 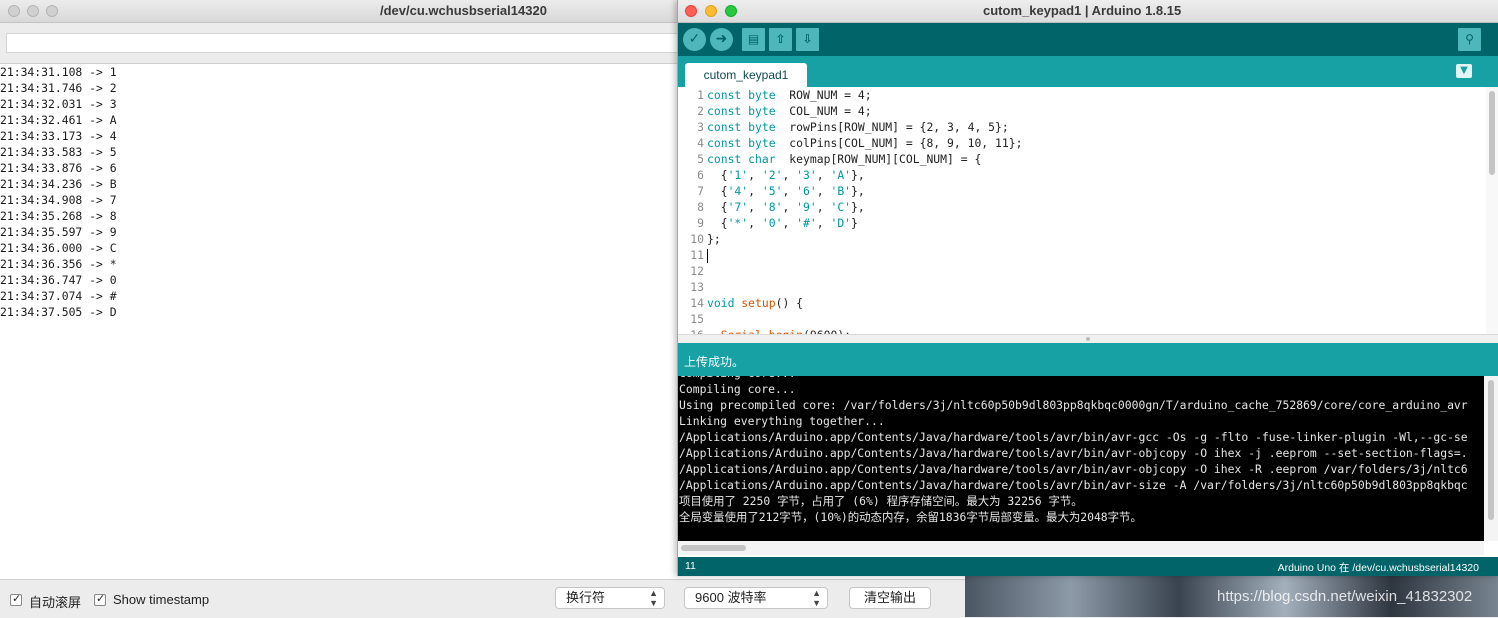 What do you see at coordinates (1378, 568) in the screenshot?
I see `board-port-info: Arduino Uno 在 /dev/cu.wchusbserial14320` at bounding box center [1378, 568].